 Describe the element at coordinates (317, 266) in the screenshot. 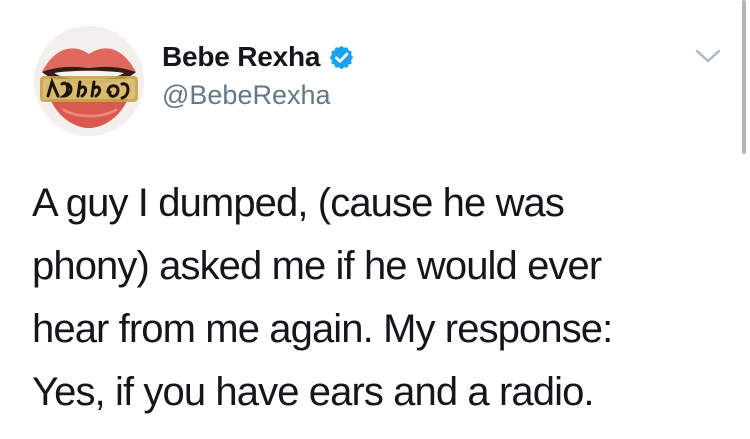

I see `tweet-text-line: phony) asked me if he would ever` at that location.